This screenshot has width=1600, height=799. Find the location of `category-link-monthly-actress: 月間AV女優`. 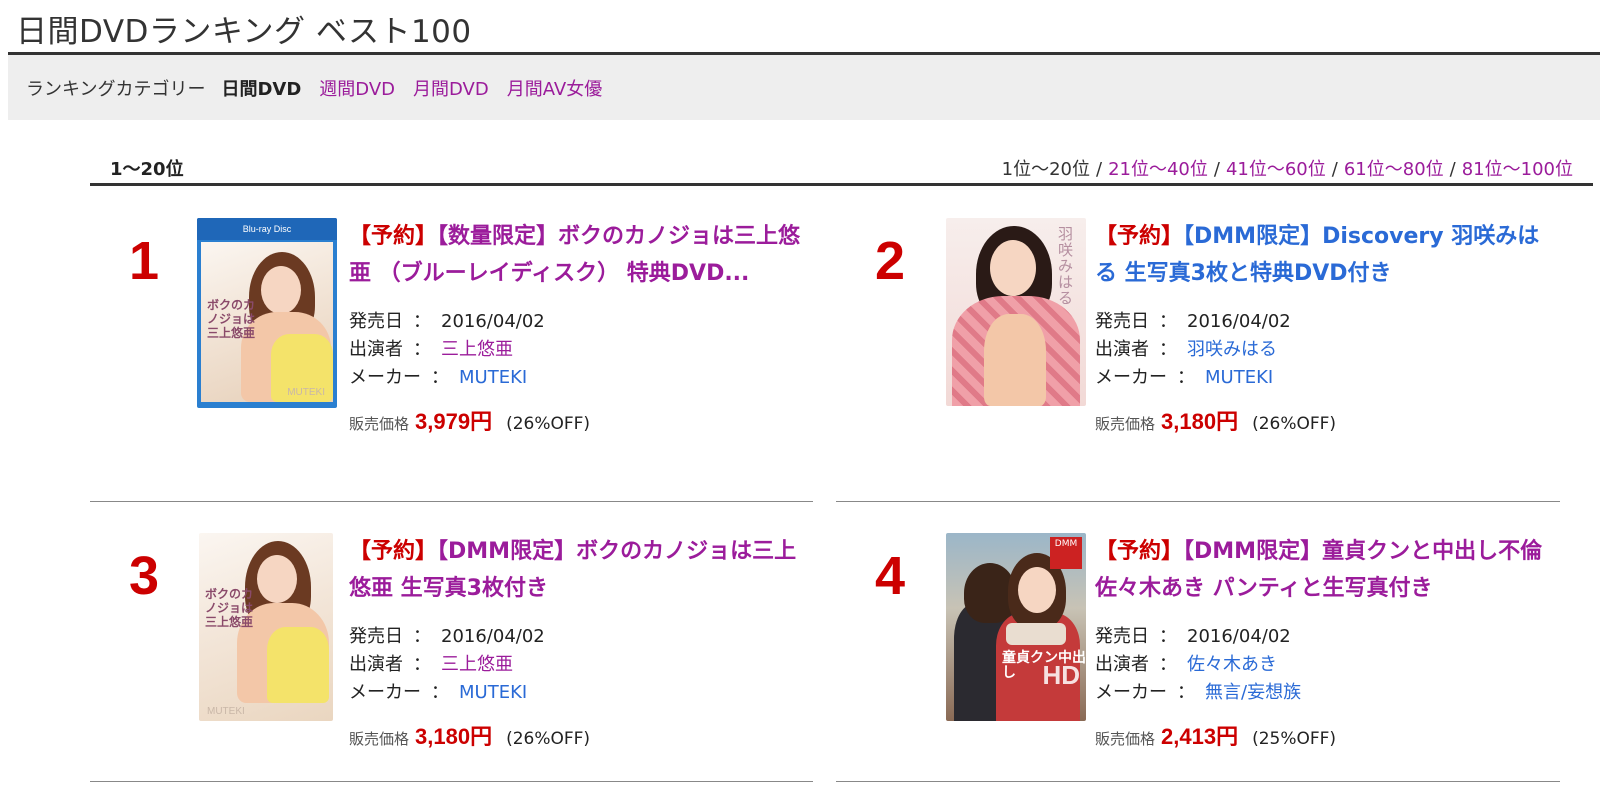

category-link-monthly-actress: 月間AV女優 is located at coordinates (554, 88).